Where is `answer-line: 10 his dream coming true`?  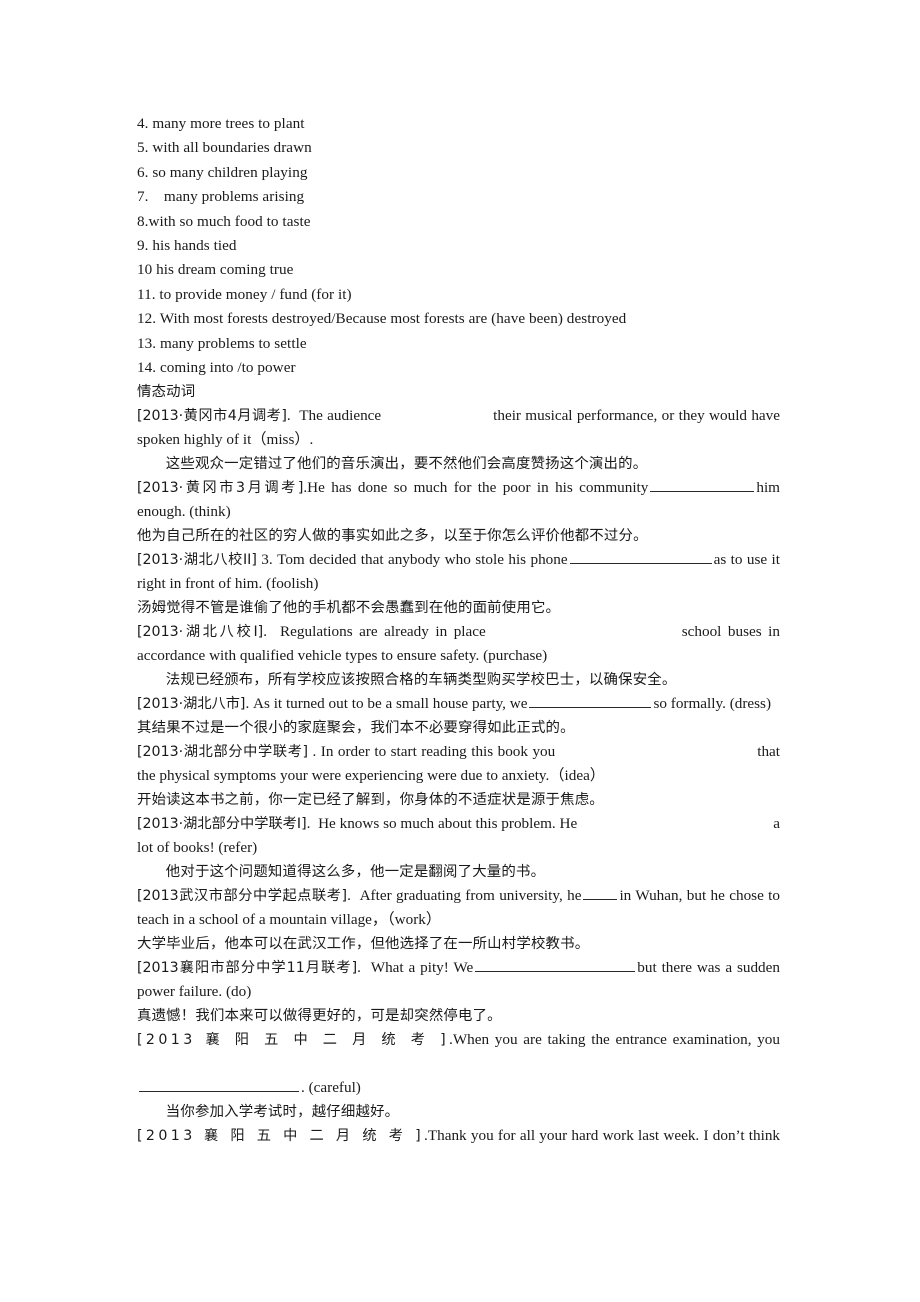 answer-line: 10 his dream coming true is located at coordinates (215, 270).